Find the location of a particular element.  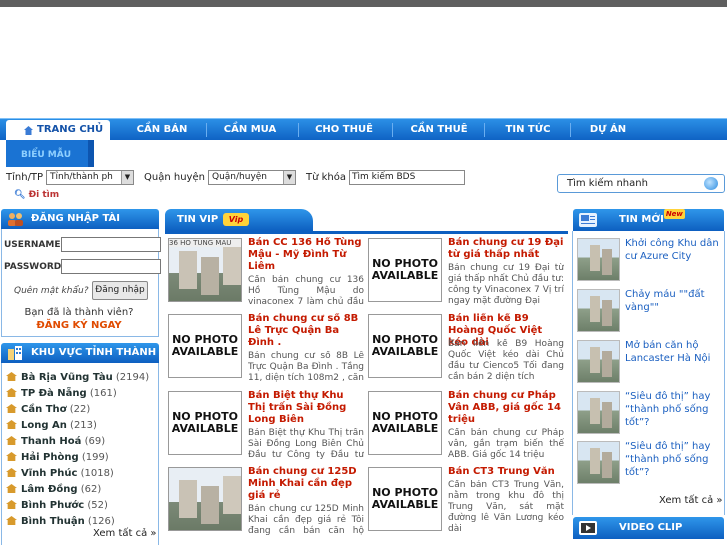

area-item: Long An (213) is located at coordinates (51, 425).